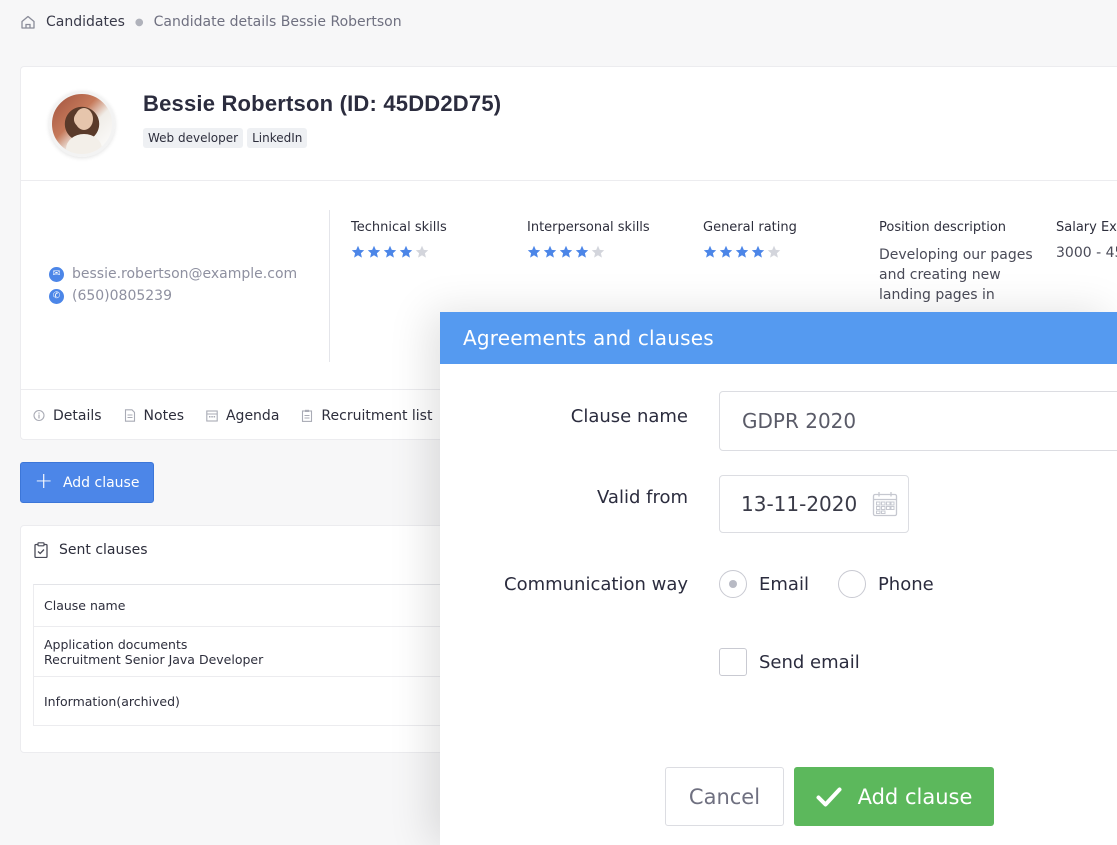  I want to click on salary-value: 3000 - 45, so click(1086, 253).